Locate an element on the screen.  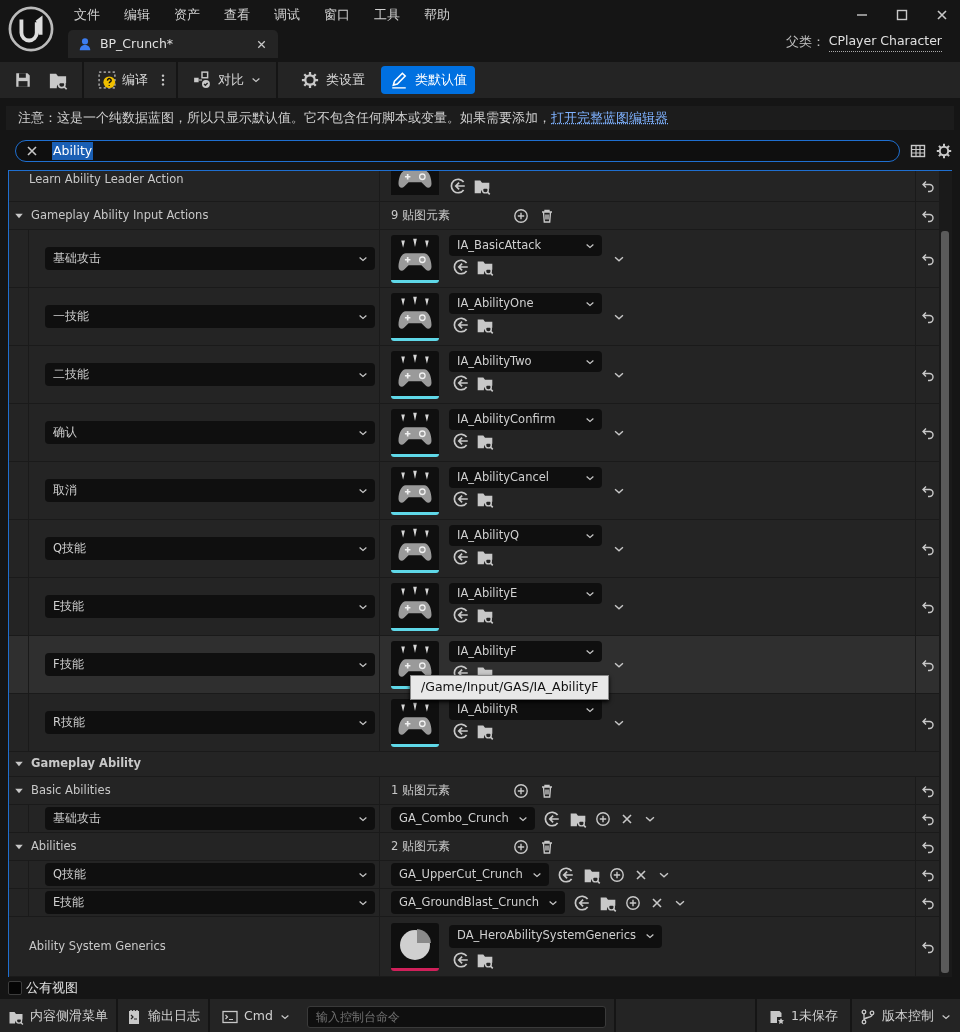
asset-dropdown: DA_HeroAbilitySystemGenerics is located at coordinates (556, 936).